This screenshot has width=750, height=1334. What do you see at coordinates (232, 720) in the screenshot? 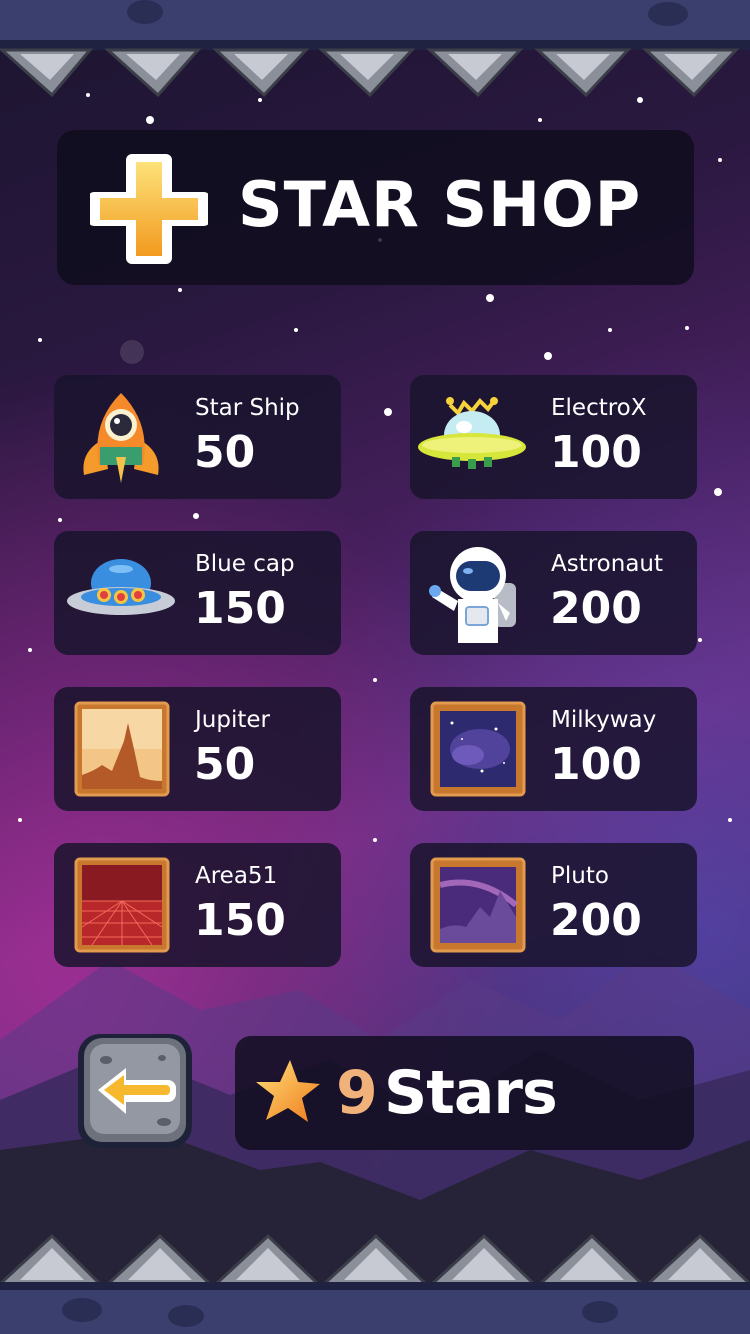
I see `item-name: Jupiter` at bounding box center [232, 720].